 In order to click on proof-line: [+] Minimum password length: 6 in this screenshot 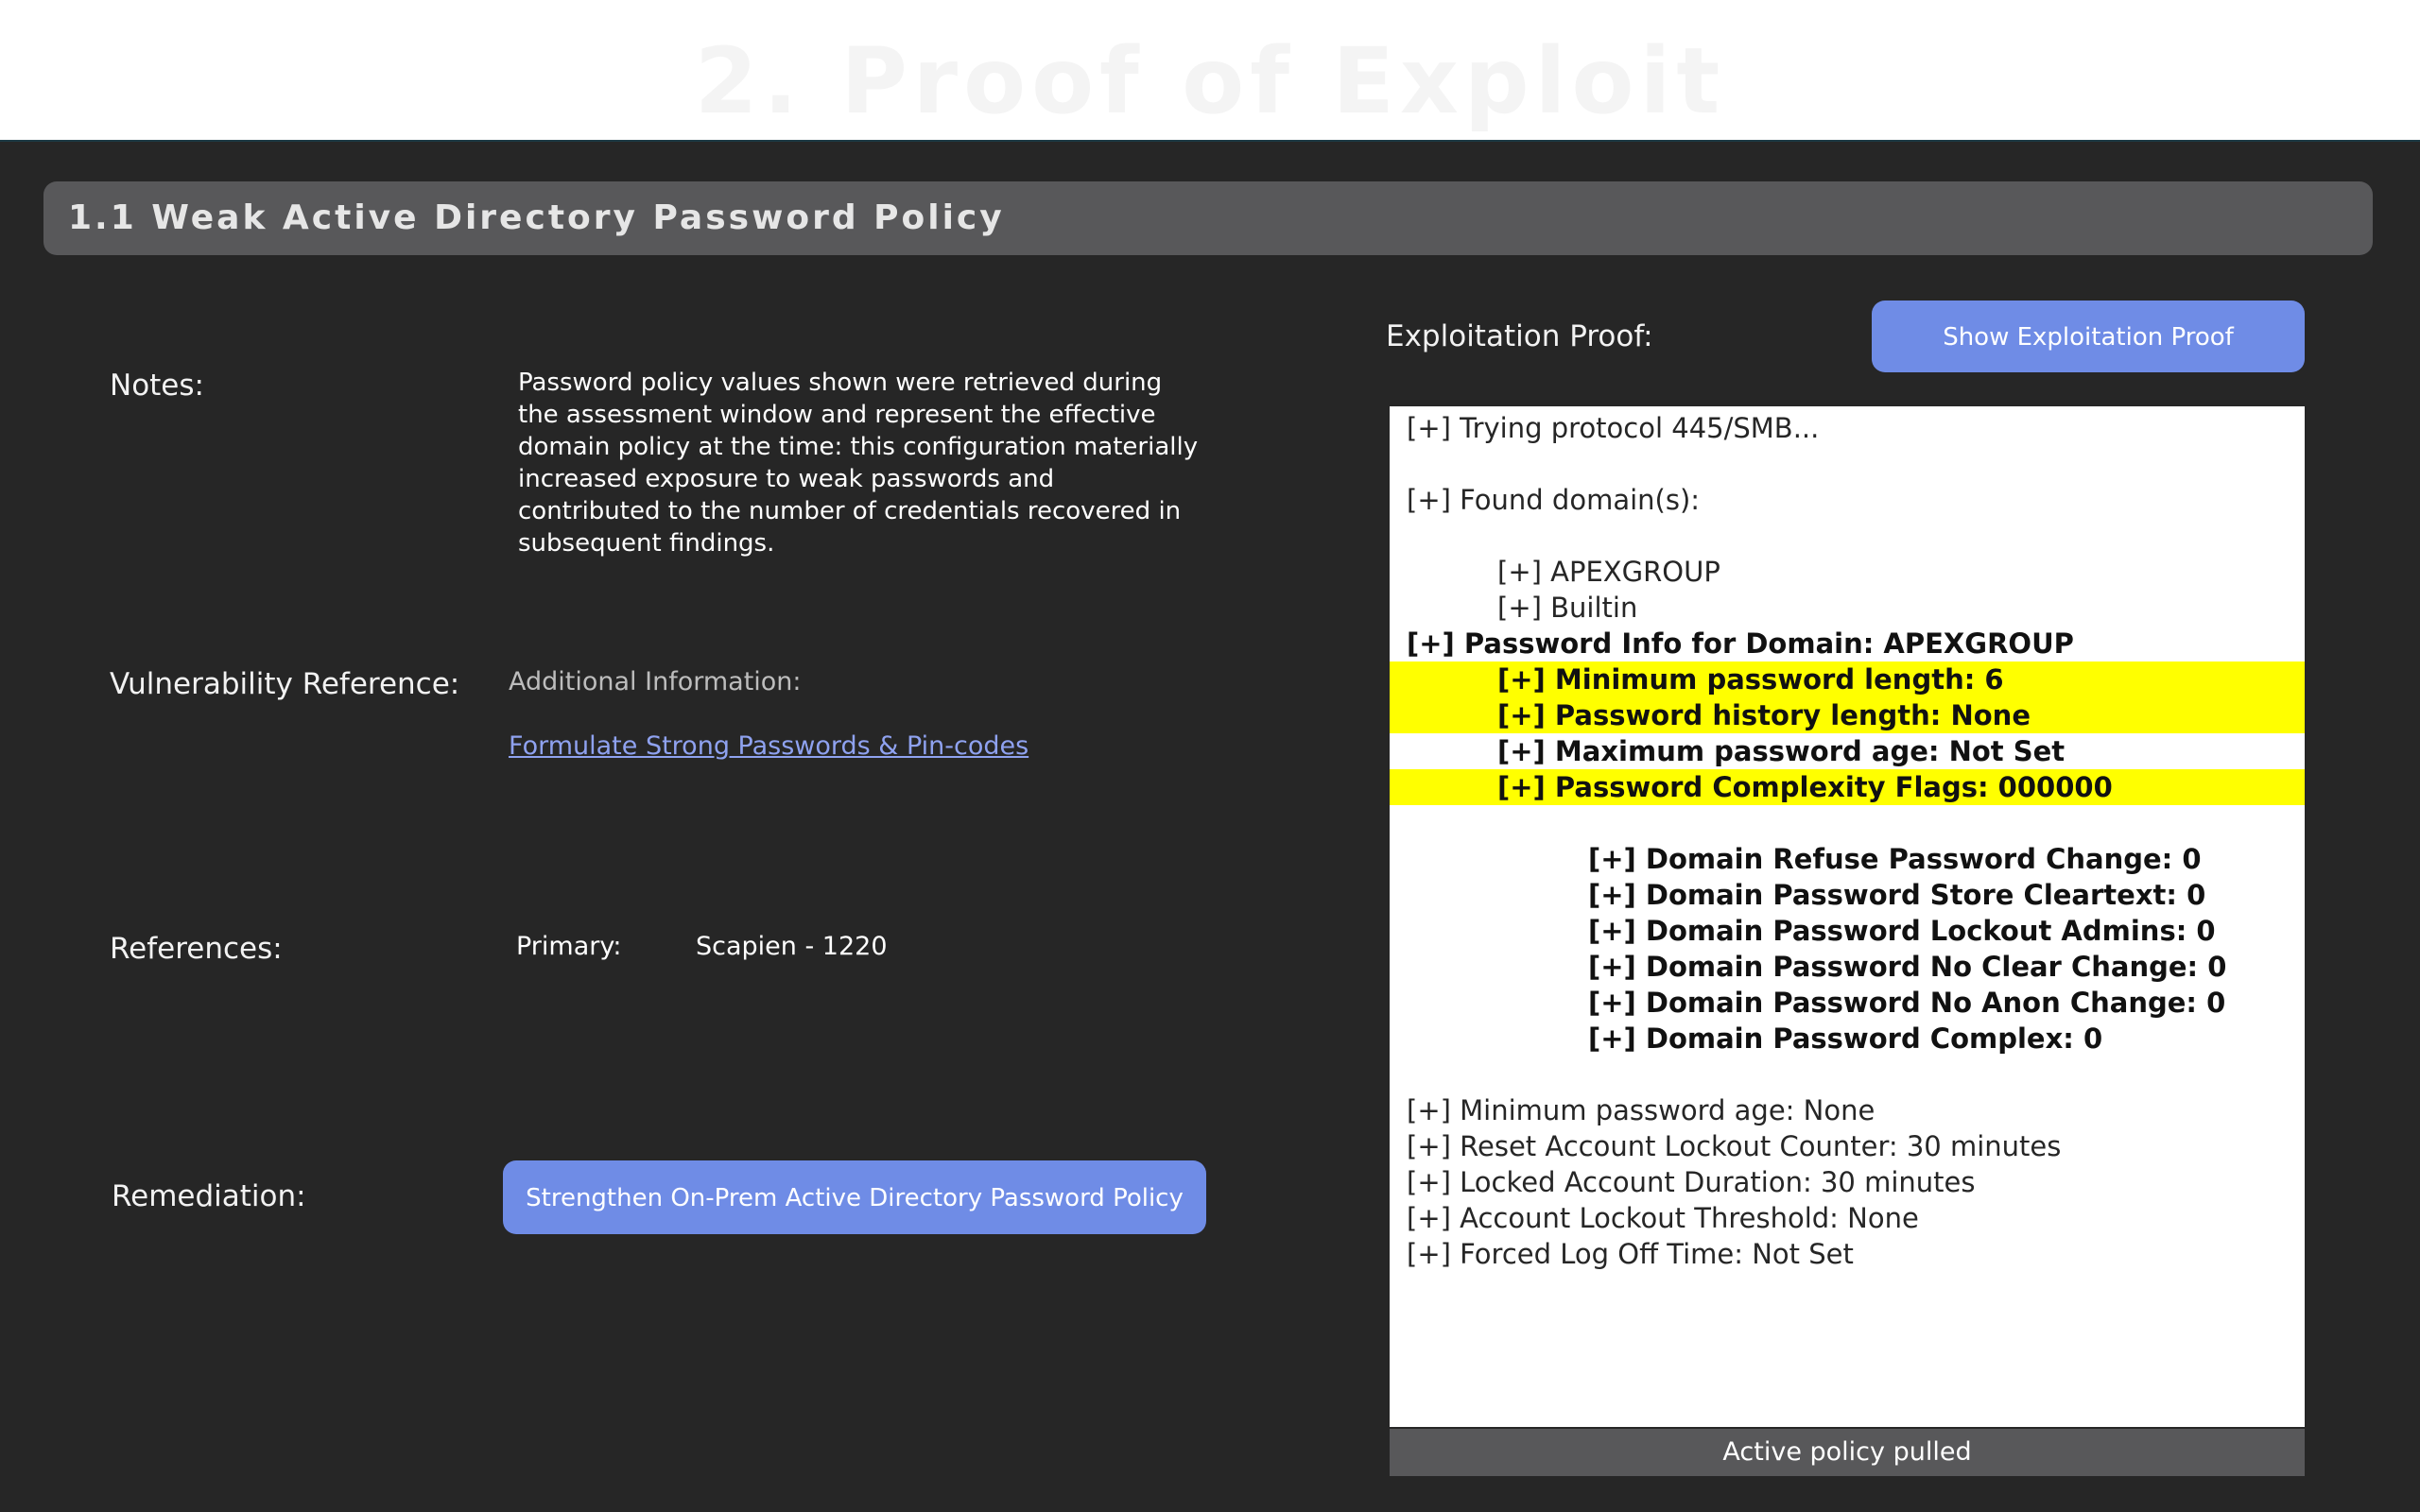, I will do `click(1847, 679)`.